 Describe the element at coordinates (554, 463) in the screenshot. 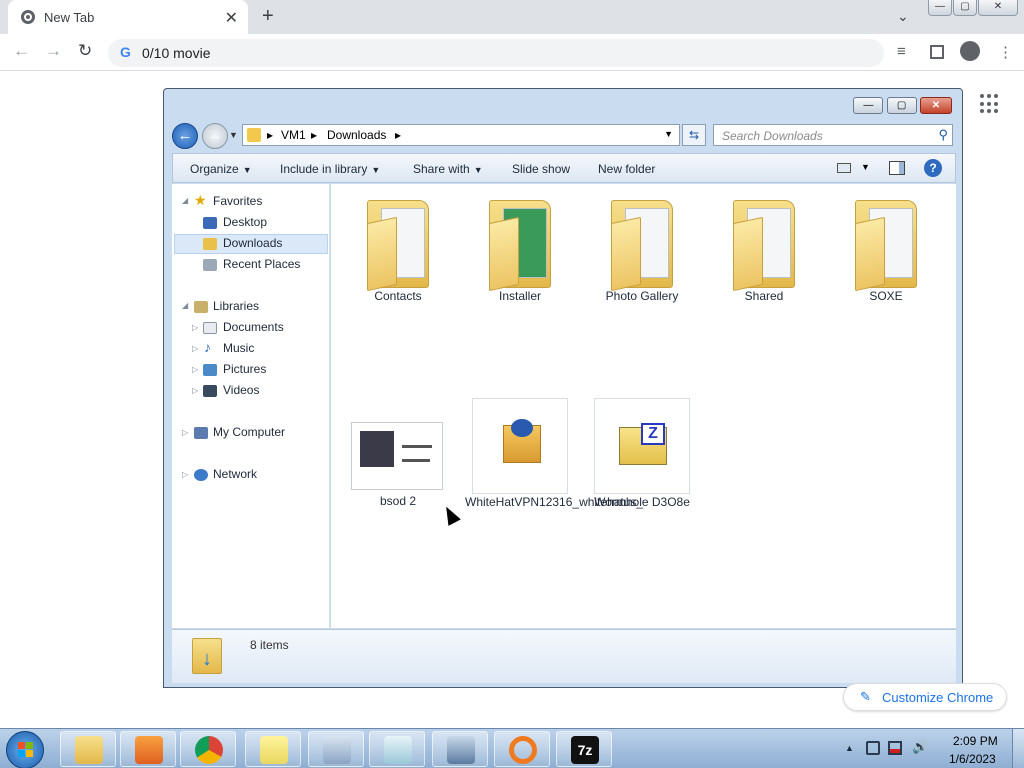

I see `file-whitehatvpn-installer: WhiteHatVPN12316_whitehatus_` at that location.